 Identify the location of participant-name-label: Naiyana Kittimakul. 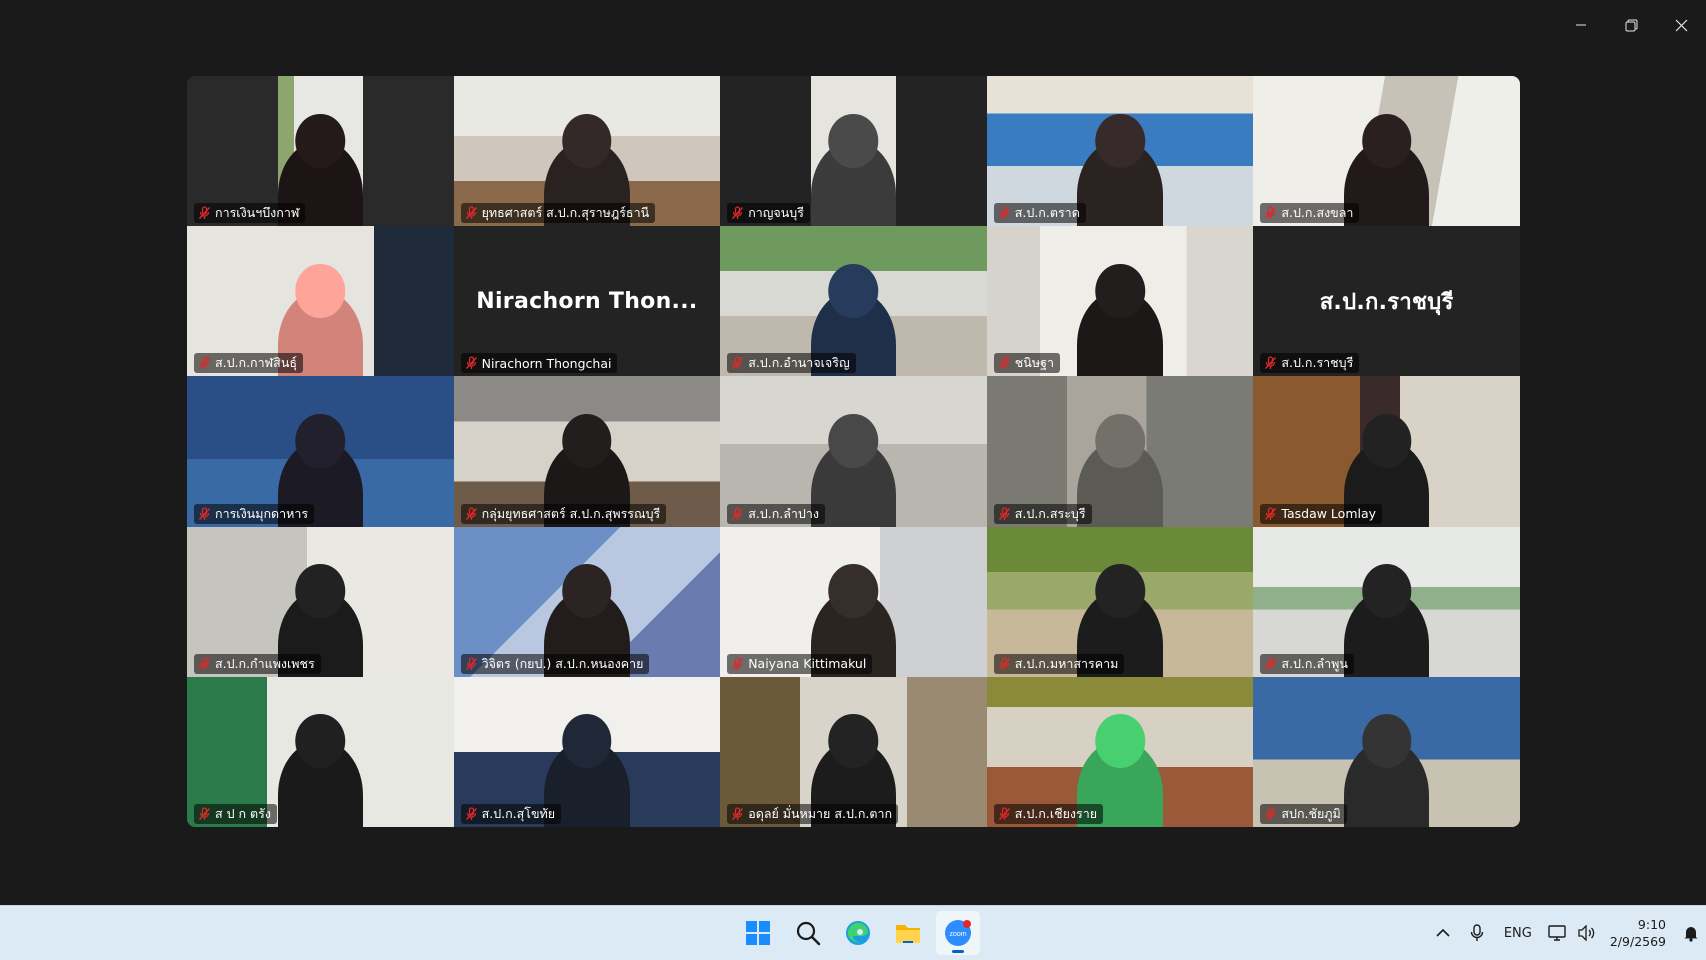
(800, 663).